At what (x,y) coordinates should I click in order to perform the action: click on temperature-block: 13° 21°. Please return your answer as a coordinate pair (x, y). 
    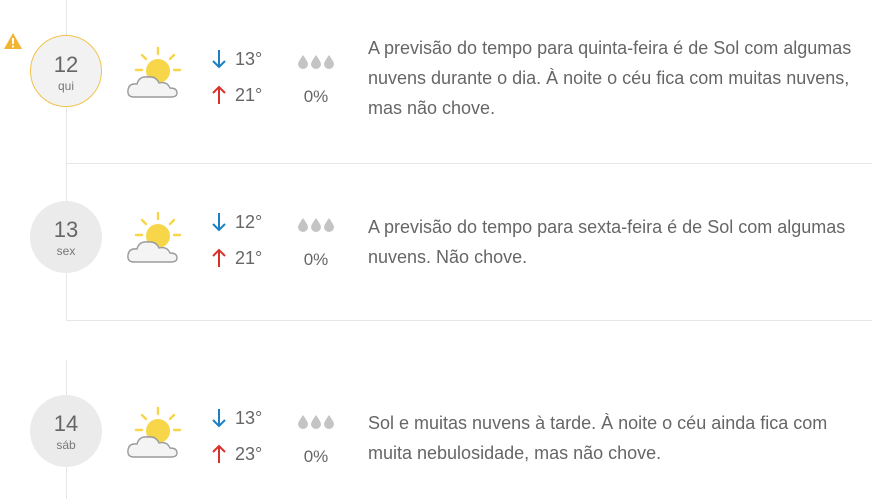
    Looking at the image, I should click on (245, 84).